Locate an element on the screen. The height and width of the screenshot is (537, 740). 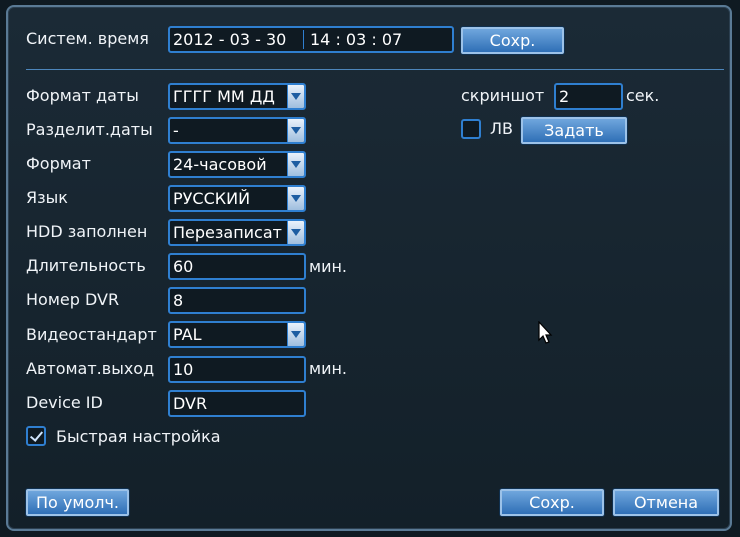
dvr-number-input: 8 is located at coordinates (237, 300).